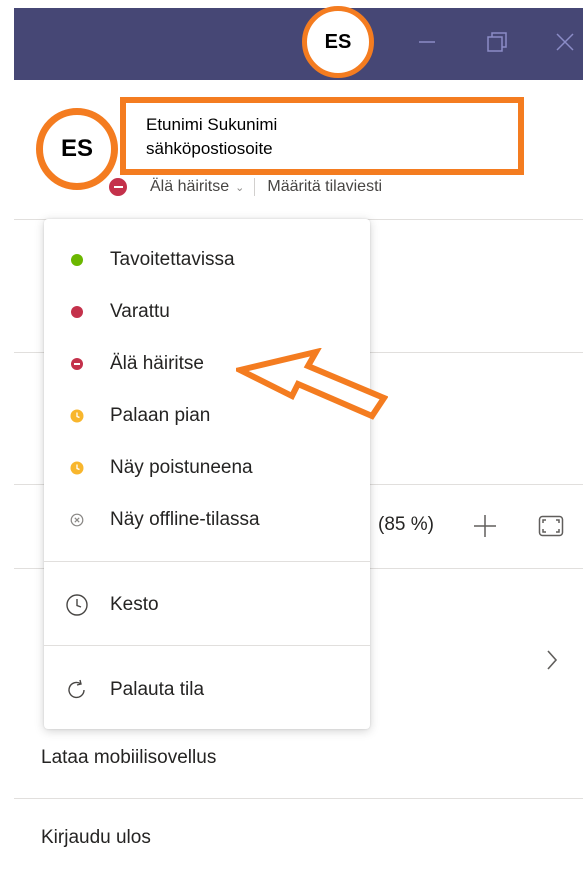 This screenshot has height=869, width=583. I want to click on fullscreen-icon, so click(551, 526).